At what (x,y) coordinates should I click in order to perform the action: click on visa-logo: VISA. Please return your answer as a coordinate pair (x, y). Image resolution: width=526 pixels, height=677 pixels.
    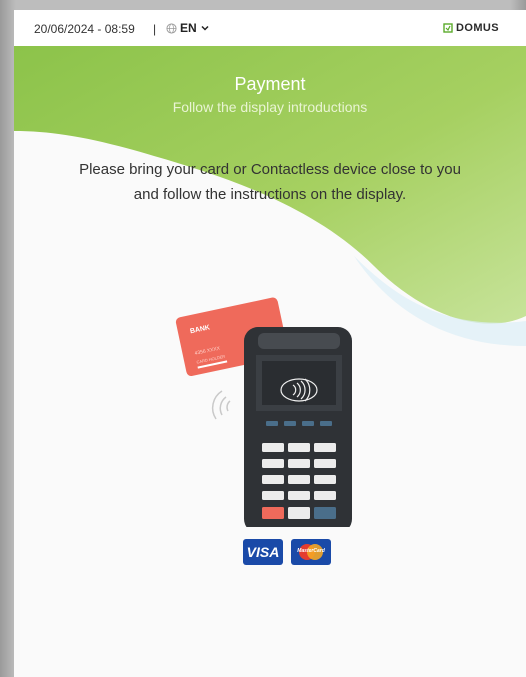
    Looking at the image, I should click on (263, 552).